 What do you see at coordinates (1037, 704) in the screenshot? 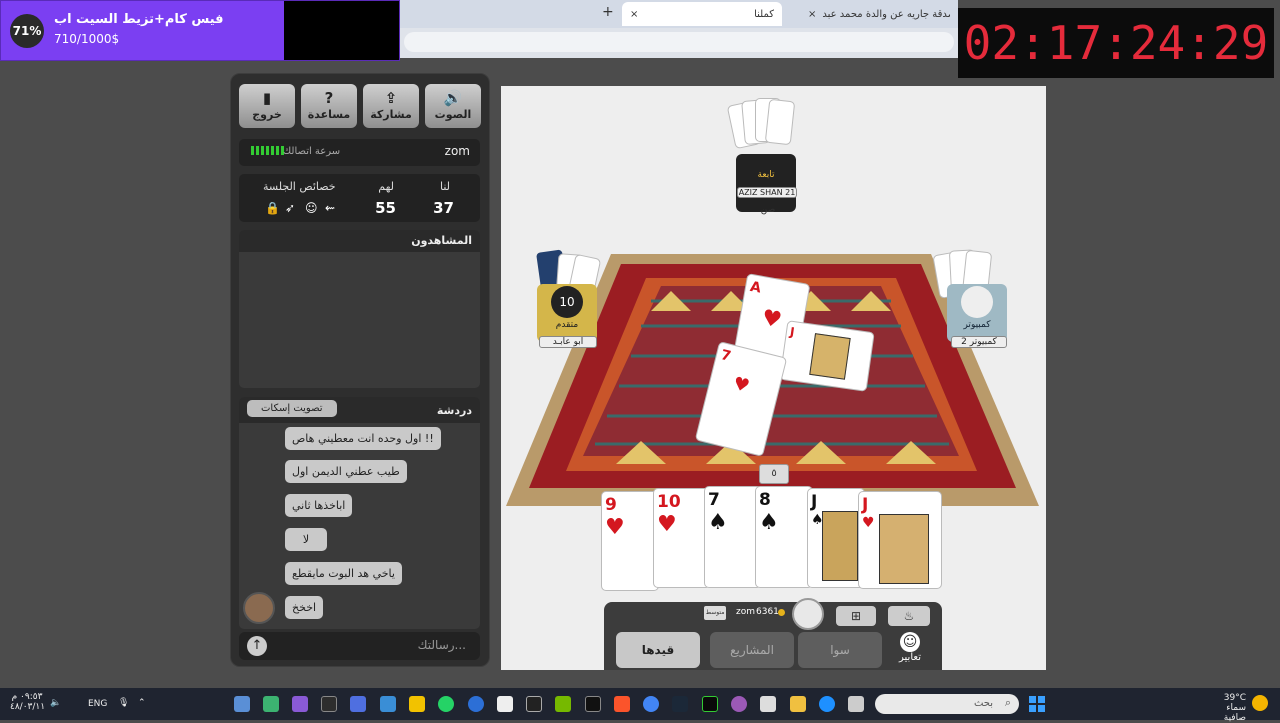
I see `windows-start-icon` at bounding box center [1037, 704].